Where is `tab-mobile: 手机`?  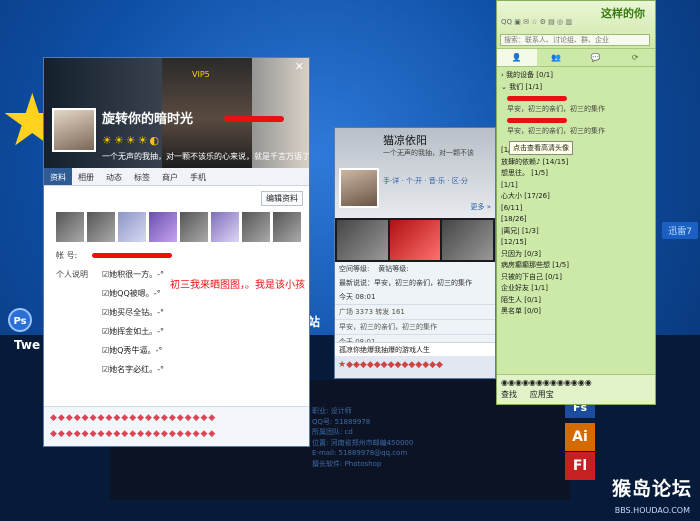 tab-mobile: 手机 is located at coordinates (198, 176).